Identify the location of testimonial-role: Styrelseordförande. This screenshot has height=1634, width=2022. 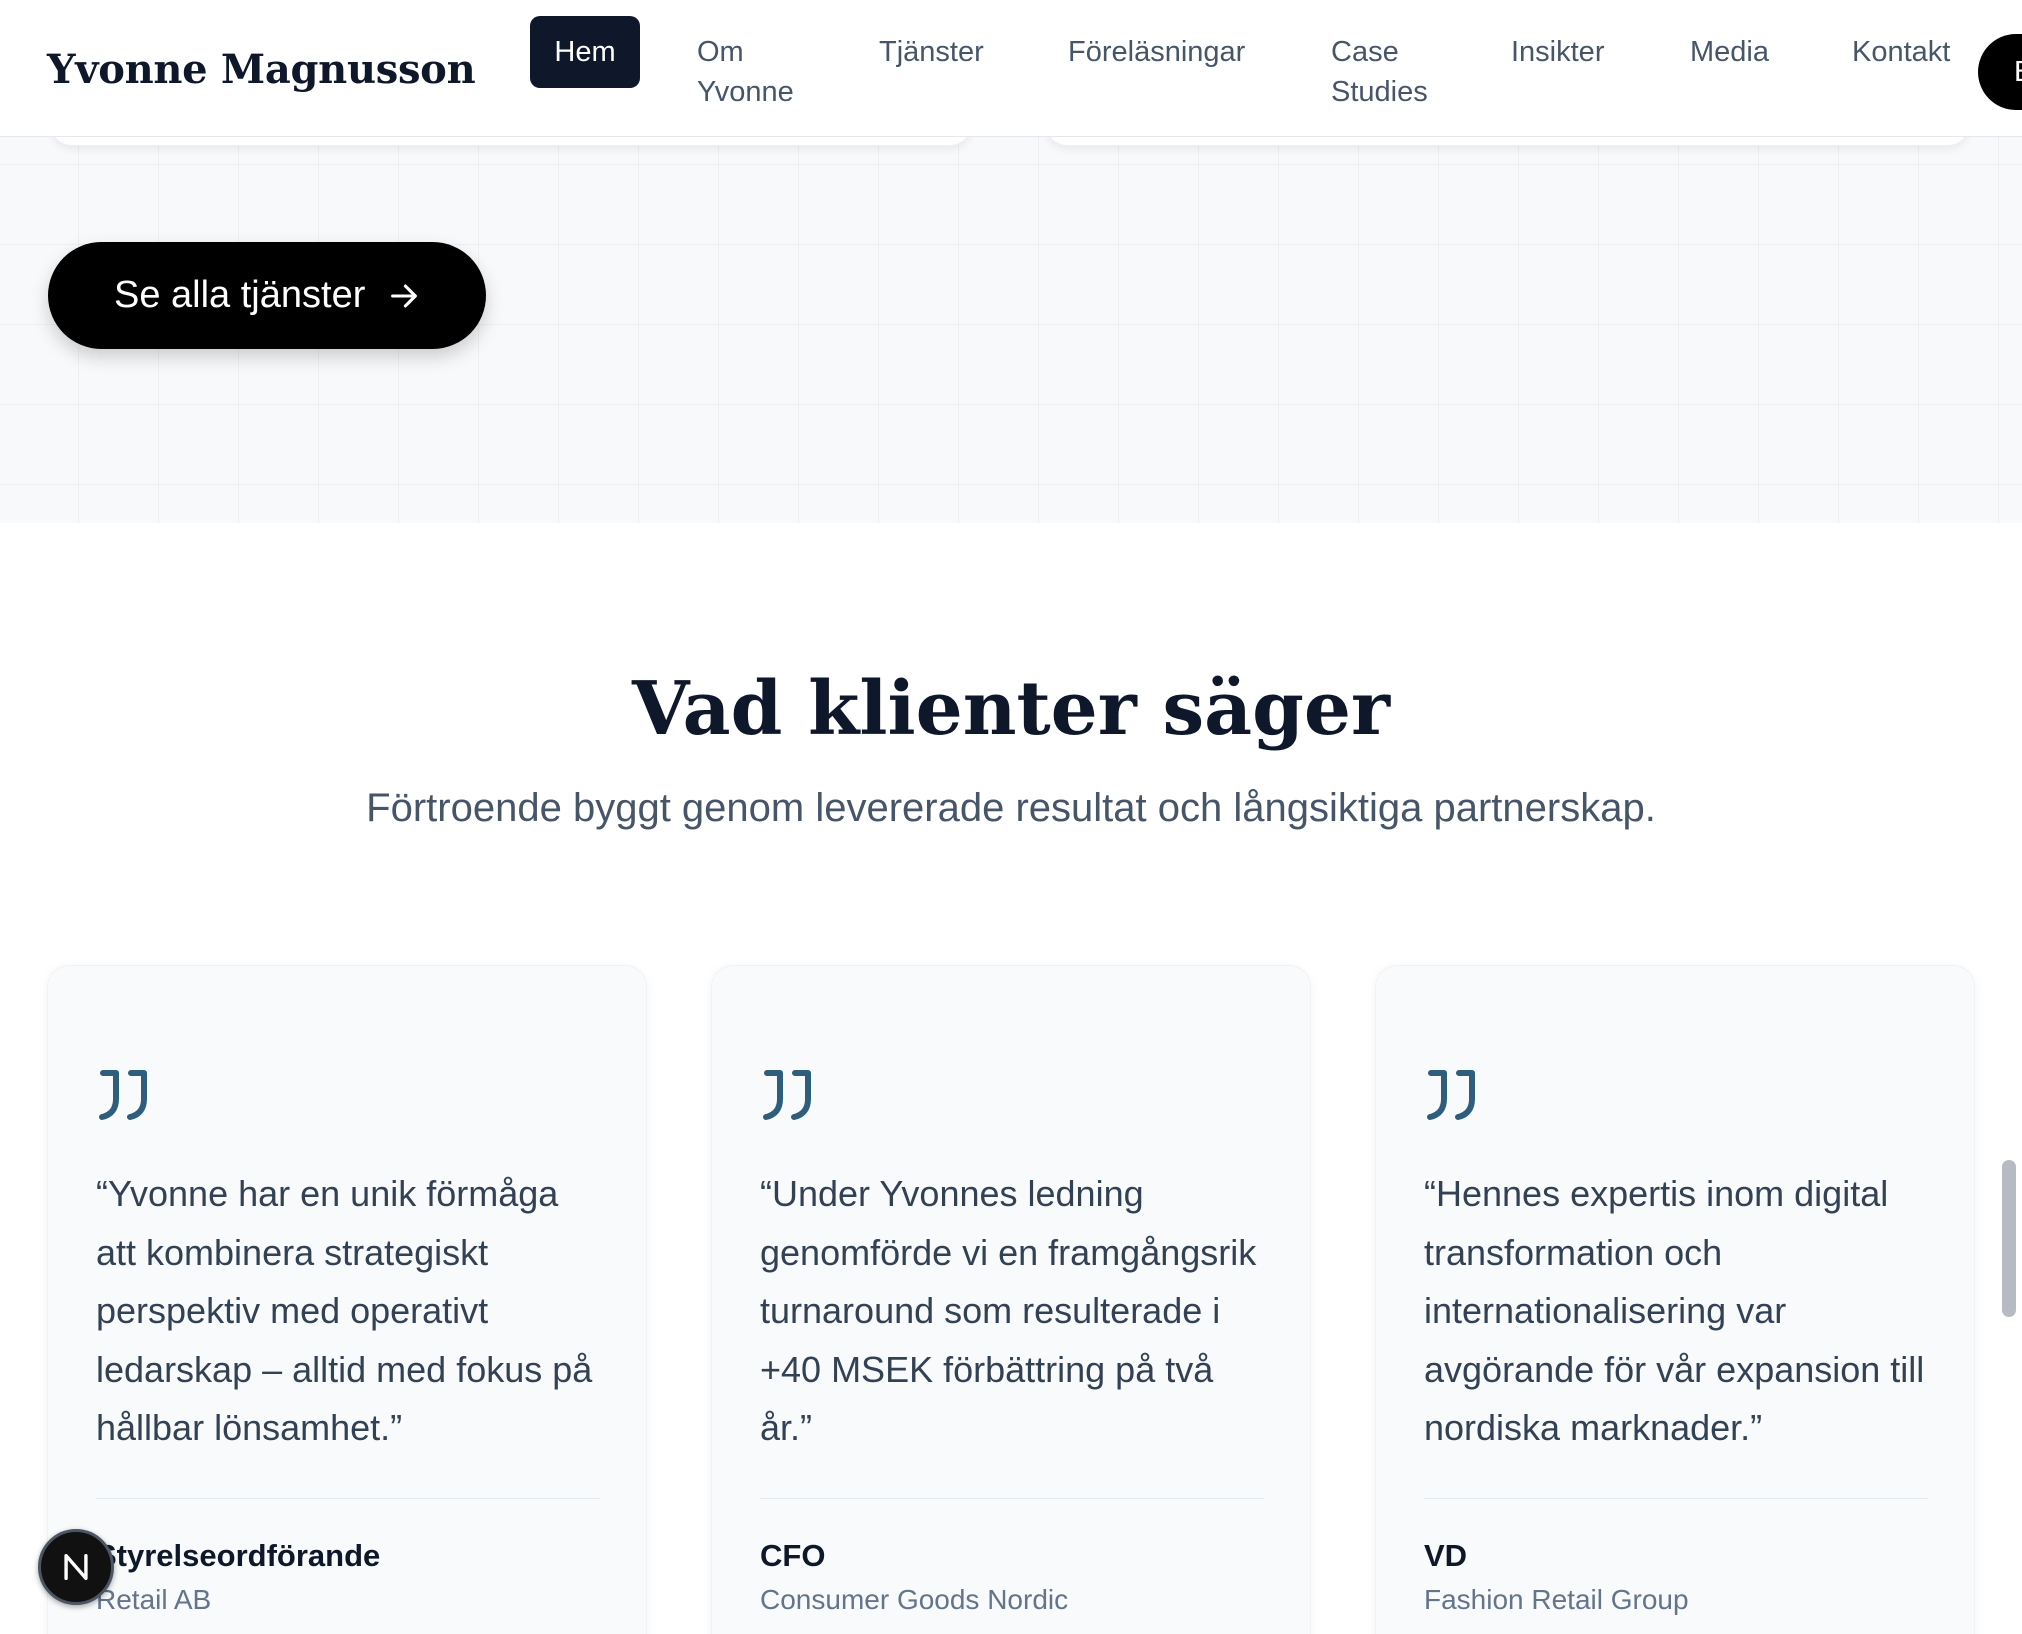
(238, 1555).